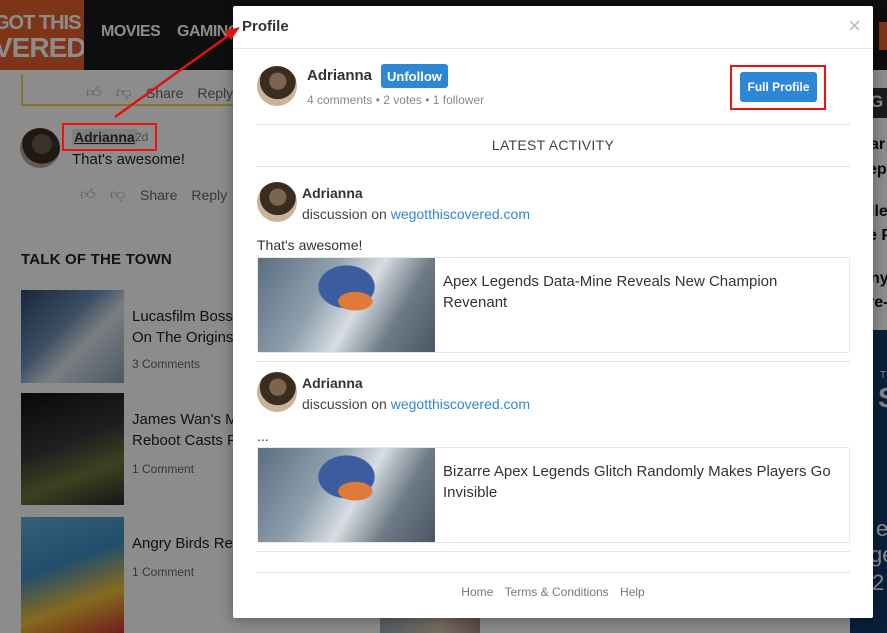 This screenshot has width=887, height=633. I want to click on activity-text: That's awesome!, so click(310, 245).